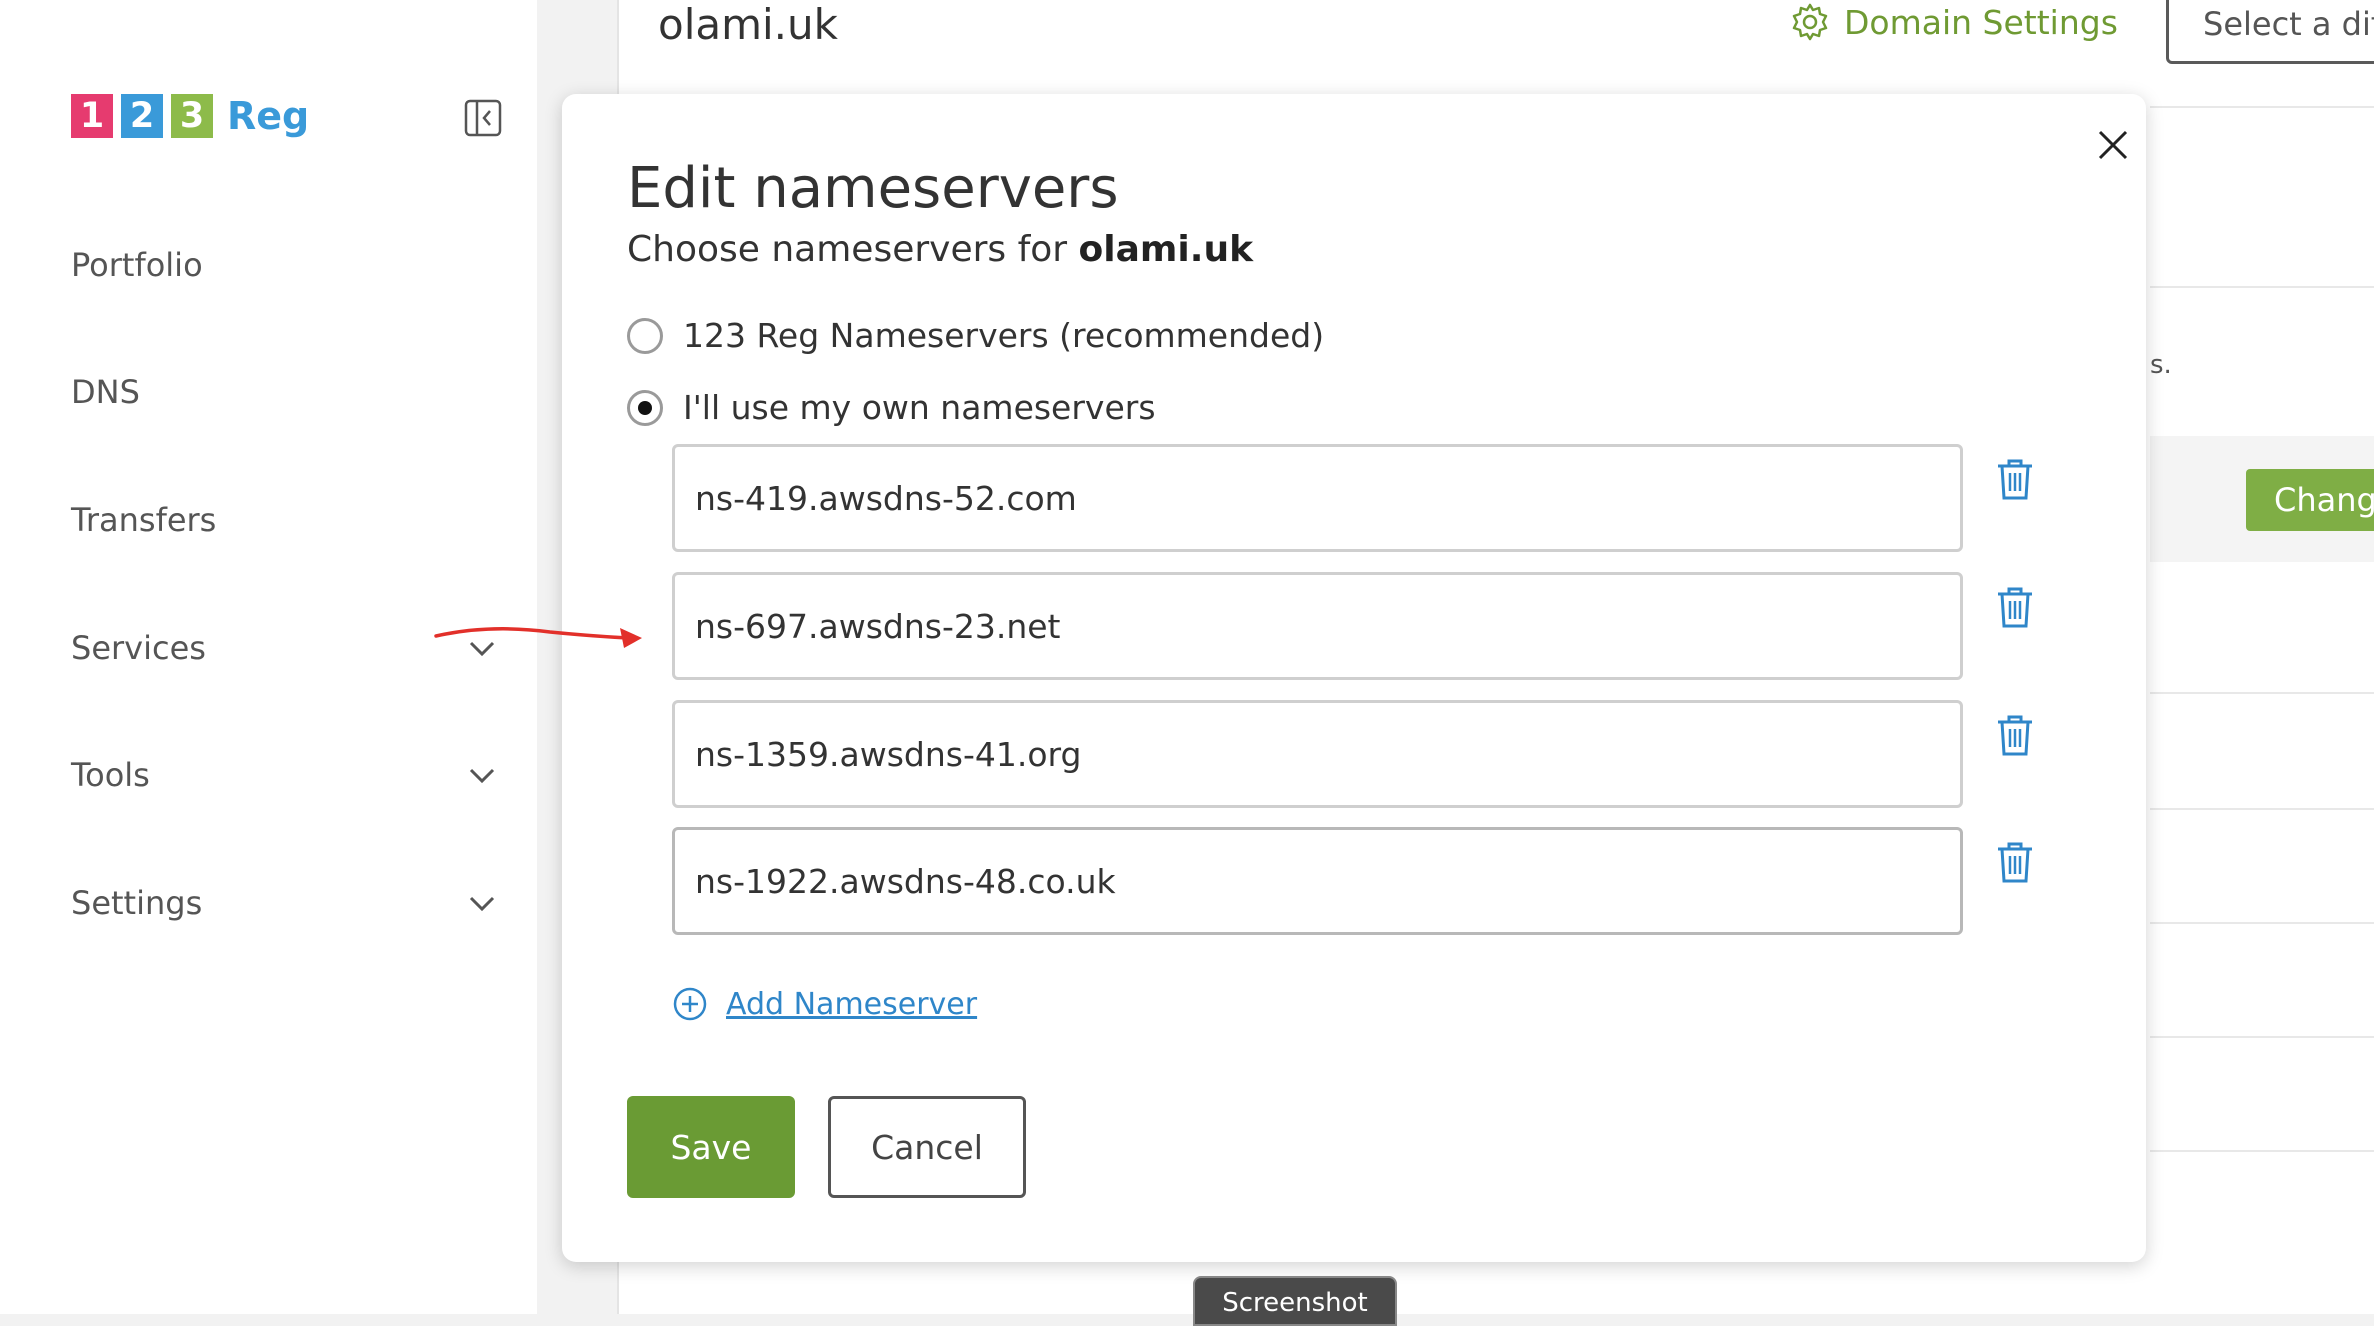  Describe the element at coordinates (927, 1147) in the screenshot. I see `cancel-button: Cancel` at that location.